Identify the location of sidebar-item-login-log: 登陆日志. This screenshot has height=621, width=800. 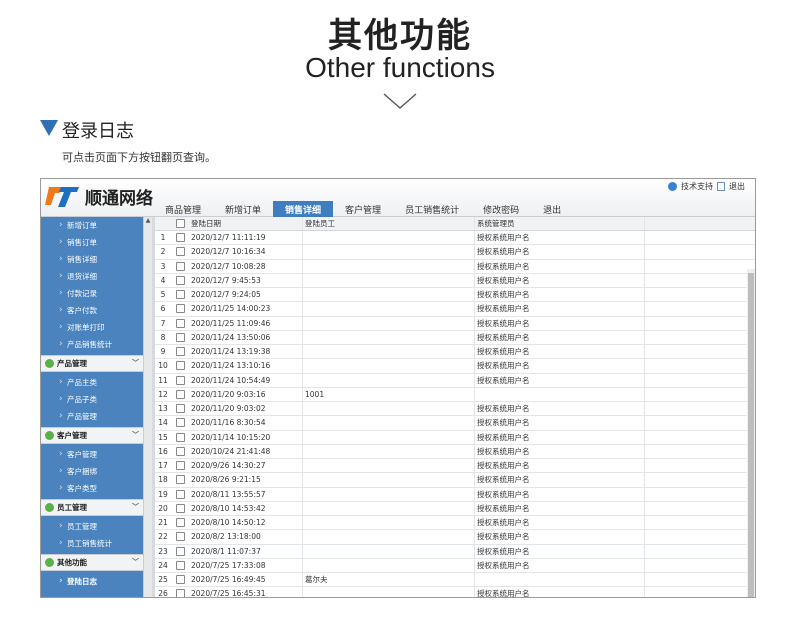
(92, 581).